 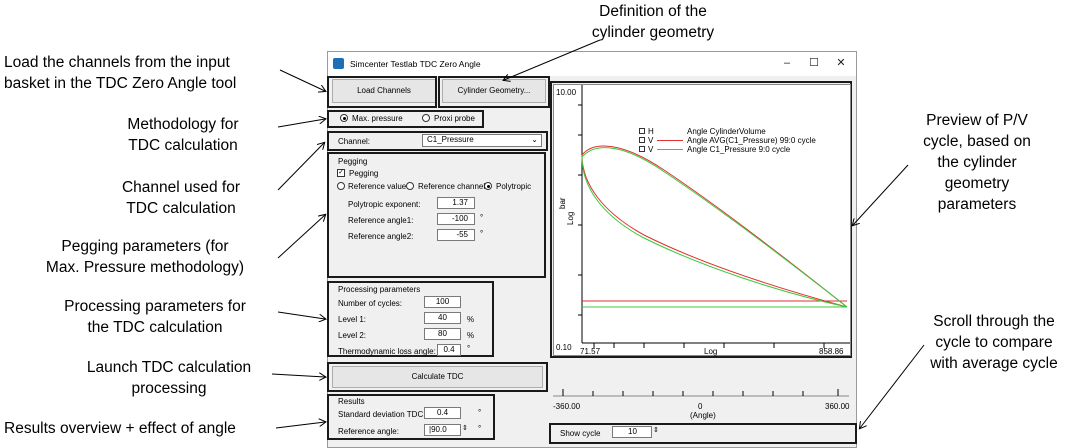 What do you see at coordinates (881, 194) in the screenshot?
I see `arrow-preview` at bounding box center [881, 194].